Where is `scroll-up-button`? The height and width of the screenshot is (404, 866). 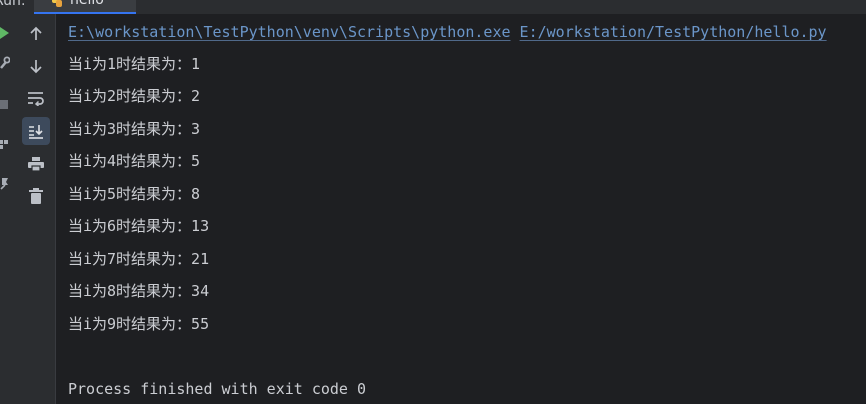
scroll-up-button is located at coordinates (36, 34).